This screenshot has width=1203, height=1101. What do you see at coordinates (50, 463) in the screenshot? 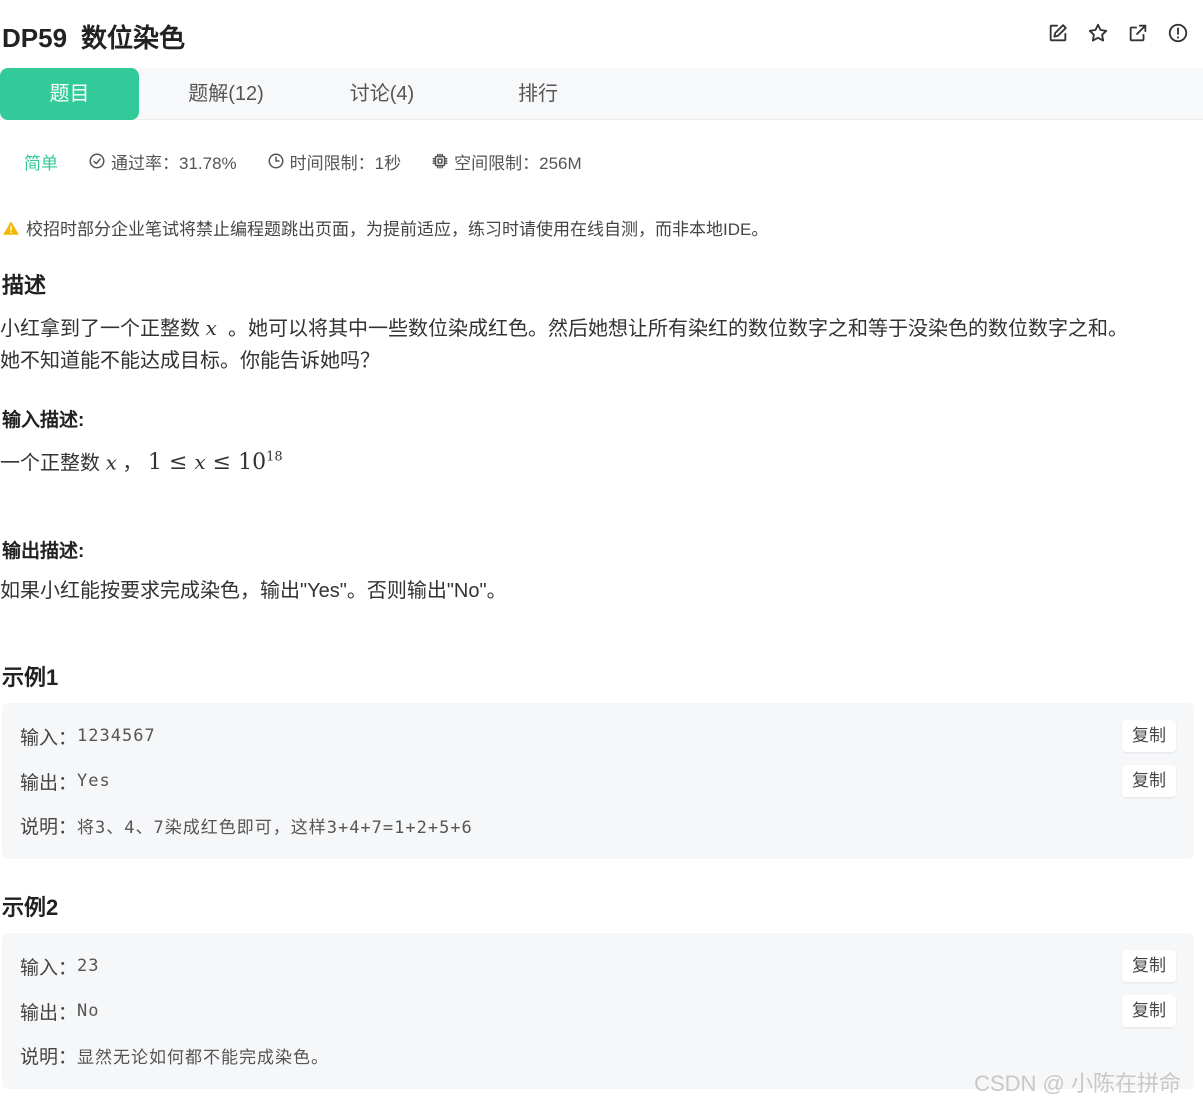
I see `input-desc-text-a: 一个正整数` at bounding box center [50, 463].